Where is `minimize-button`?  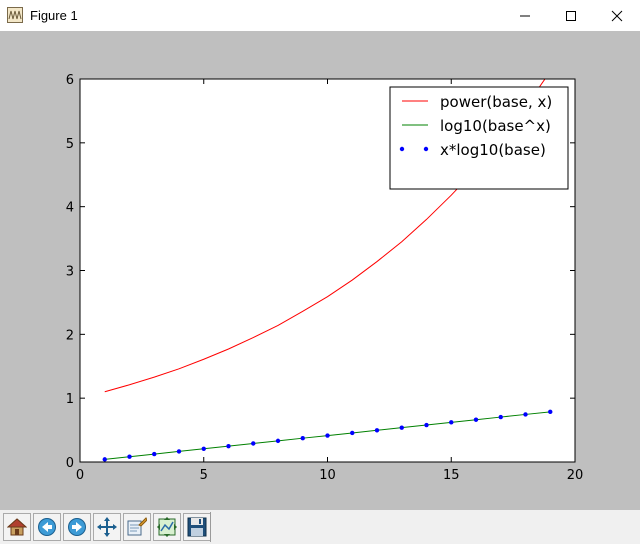
minimize-button is located at coordinates (525, 15).